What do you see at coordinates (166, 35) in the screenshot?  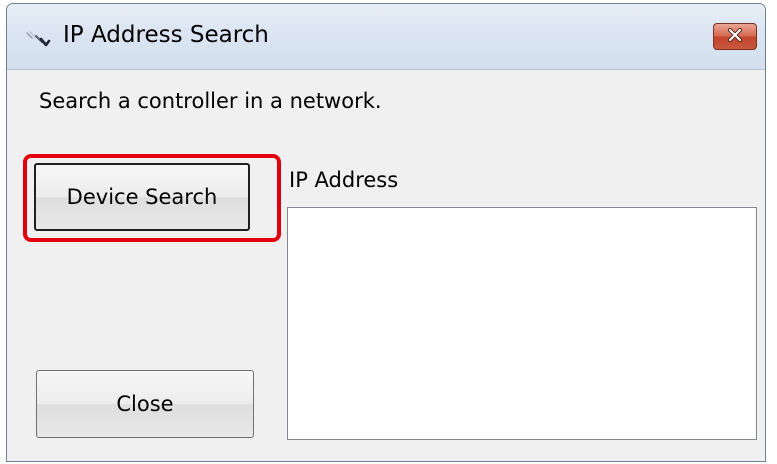 I see `window-title: IP Address Search` at bounding box center [166, 35].